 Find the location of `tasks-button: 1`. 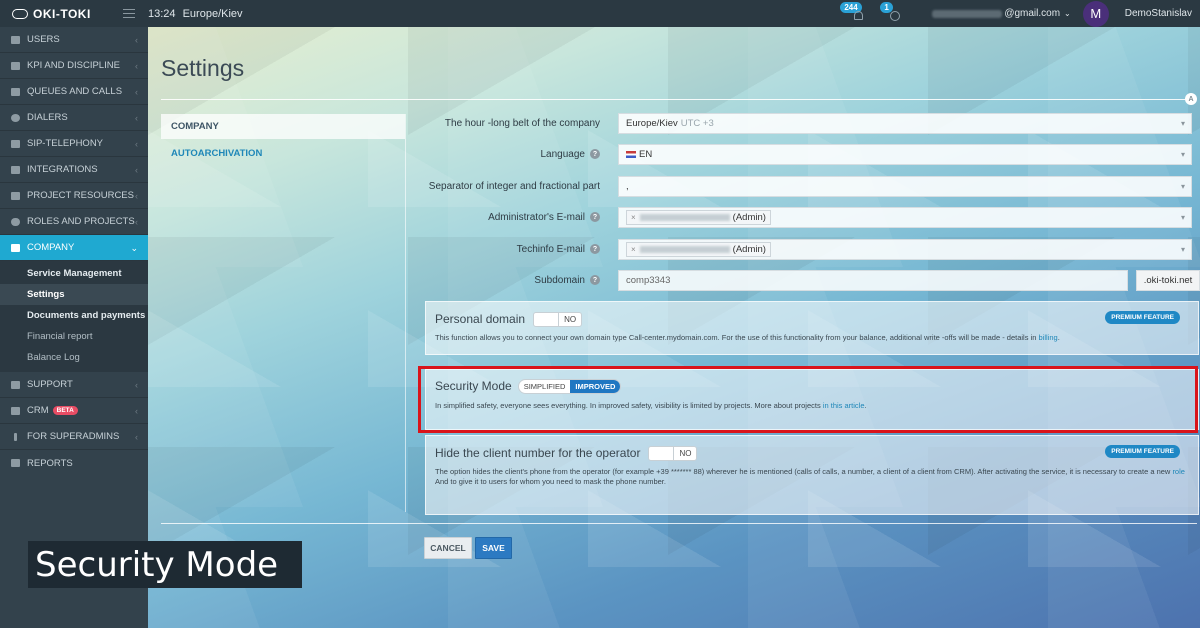

tasks-button: 1 is located at coordinates (892, 12).